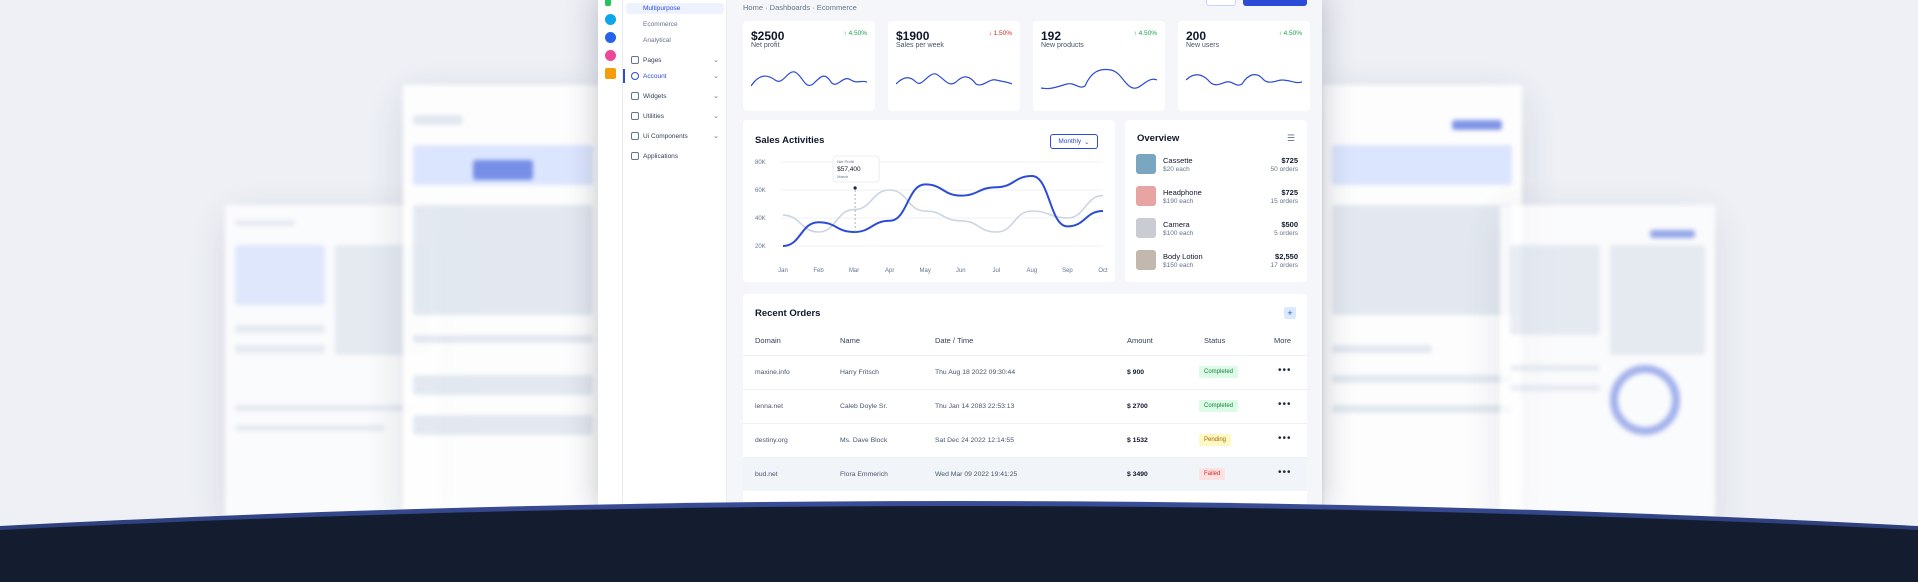 This screenshot has width=1918, height=582. What do you see at coordinates (925, 271) in the screenshot?
I see `x-tick-label: May` at bounding box center [925, 271].